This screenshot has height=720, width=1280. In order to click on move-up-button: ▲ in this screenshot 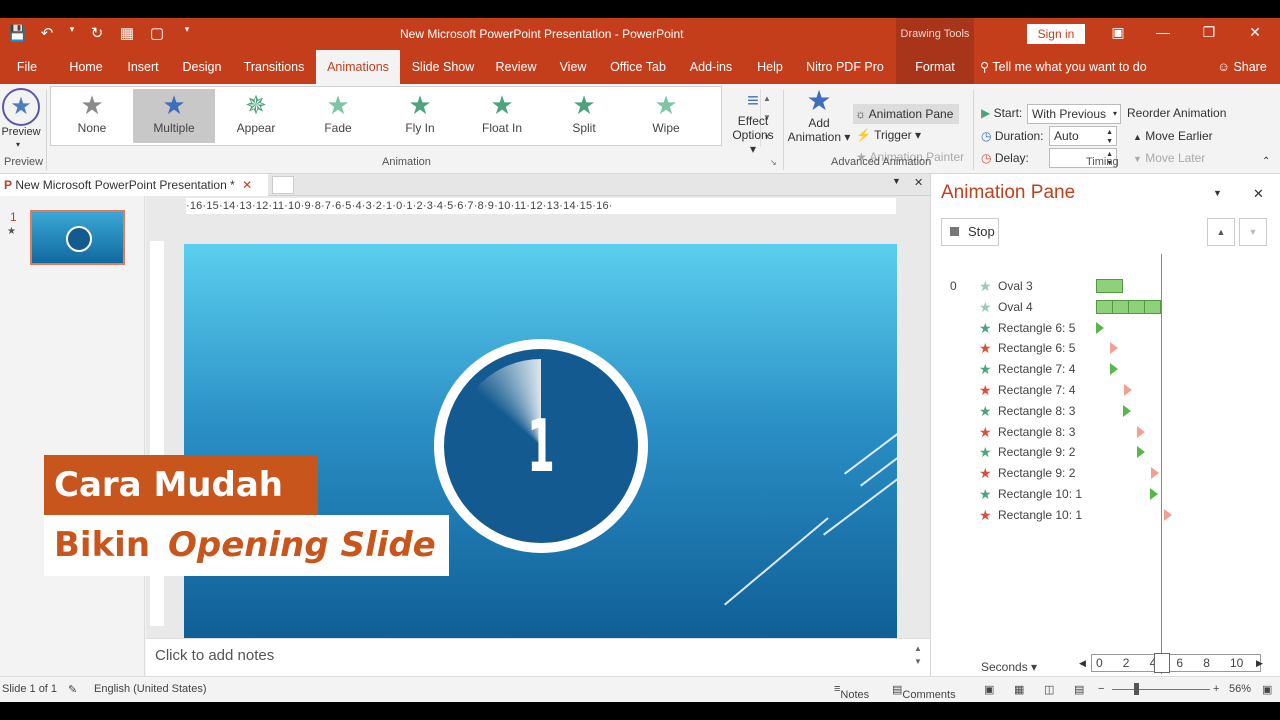, I will do `click(1221, 232)`.